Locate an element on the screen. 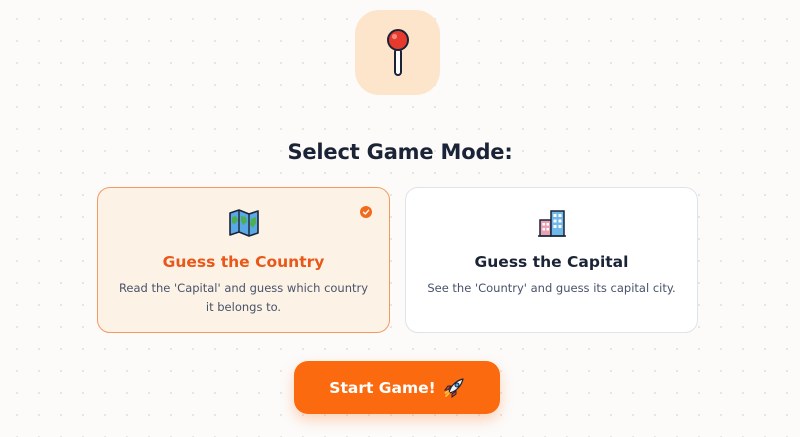  mode-title: Guess the Capital is located at coordinates (551, 262).